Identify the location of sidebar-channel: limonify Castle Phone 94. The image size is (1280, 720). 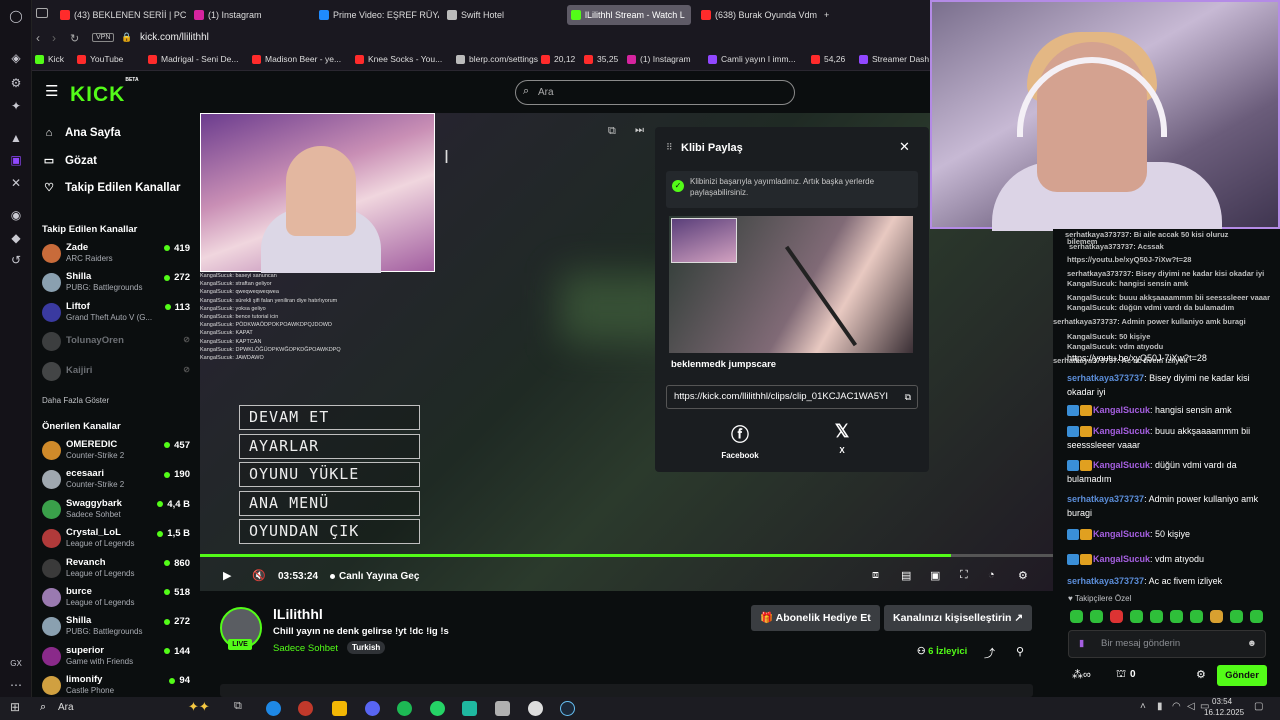
(116, 686).